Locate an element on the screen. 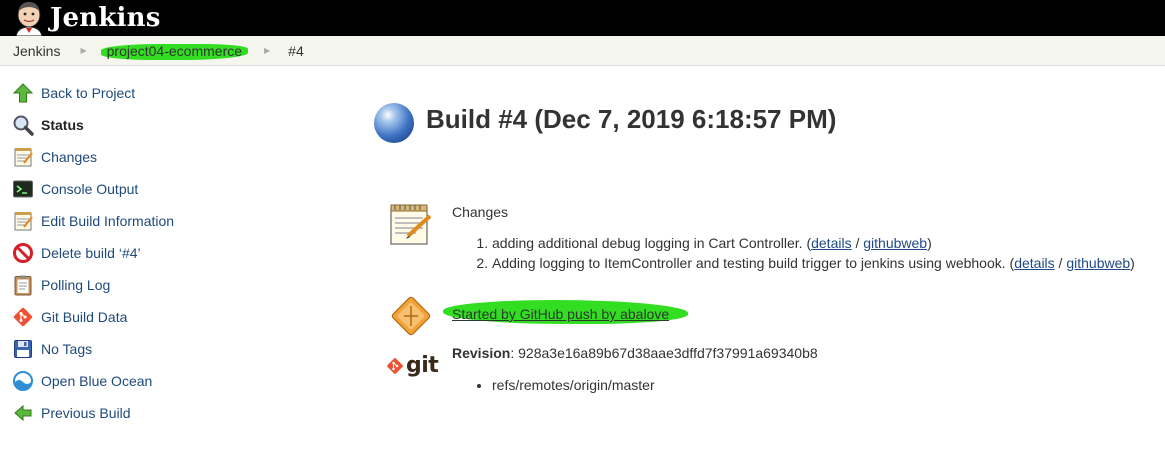  sidebar-item-no-tags: No Tags is located at coordinates (51, 349).